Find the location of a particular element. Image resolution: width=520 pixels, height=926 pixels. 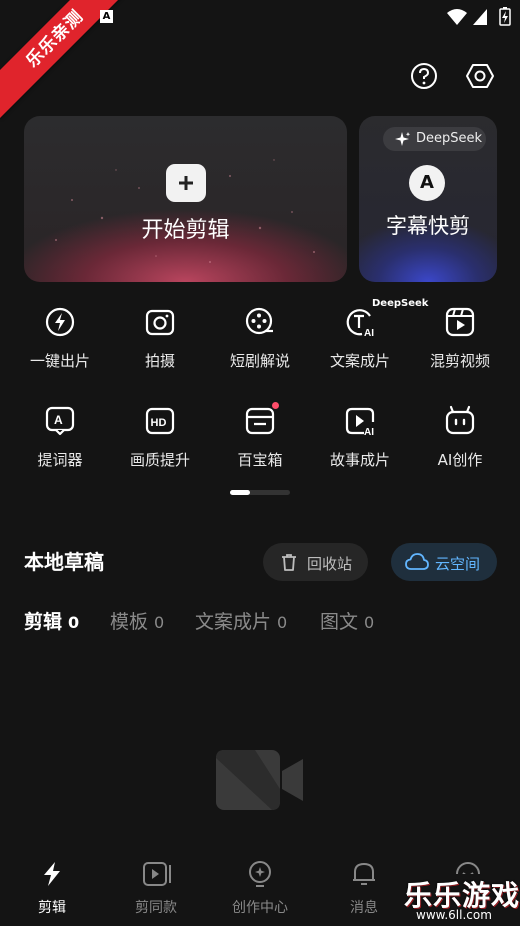

nav-label: 创作中心 is located at coordinates (260, 908).